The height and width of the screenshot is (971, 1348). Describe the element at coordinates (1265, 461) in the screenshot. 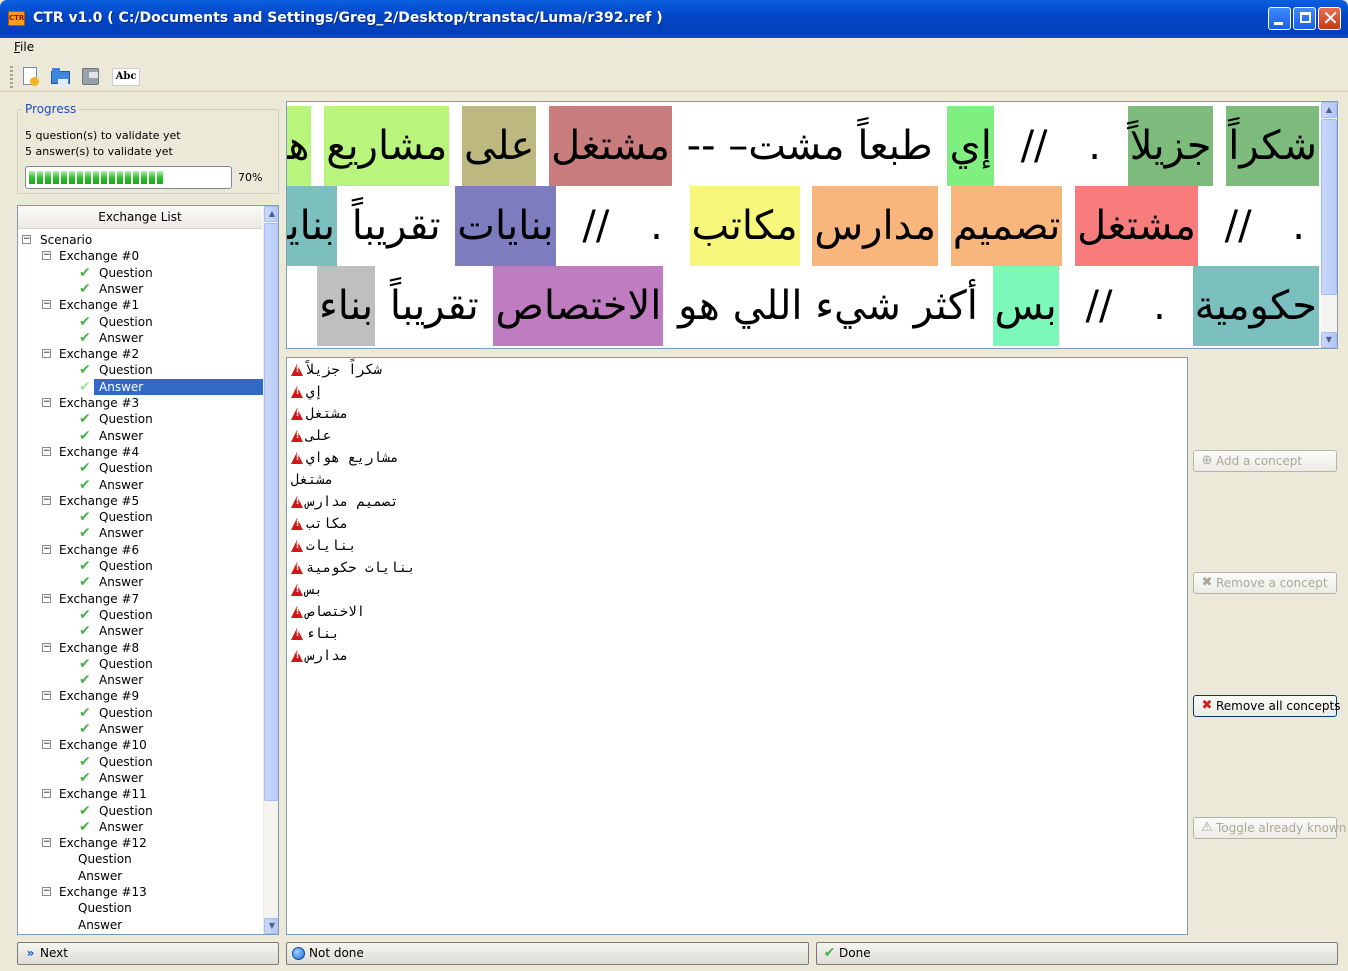

I see `add-concept-button: ⊕ Add a concept` at that location.